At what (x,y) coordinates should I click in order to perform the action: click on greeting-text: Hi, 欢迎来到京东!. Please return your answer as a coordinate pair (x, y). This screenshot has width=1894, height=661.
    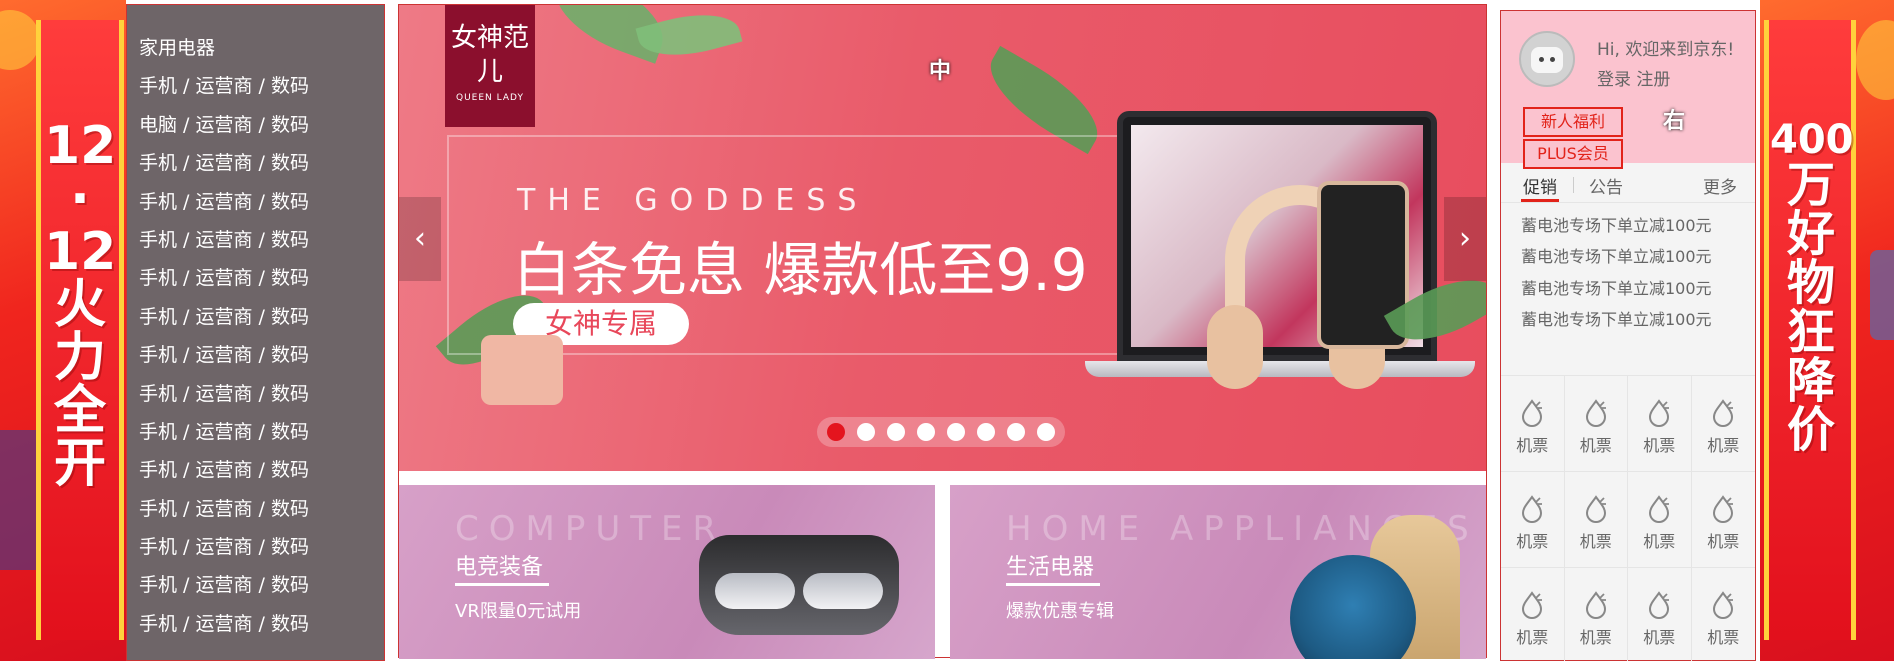
    Looking at the image, I should click on (1666, 50).